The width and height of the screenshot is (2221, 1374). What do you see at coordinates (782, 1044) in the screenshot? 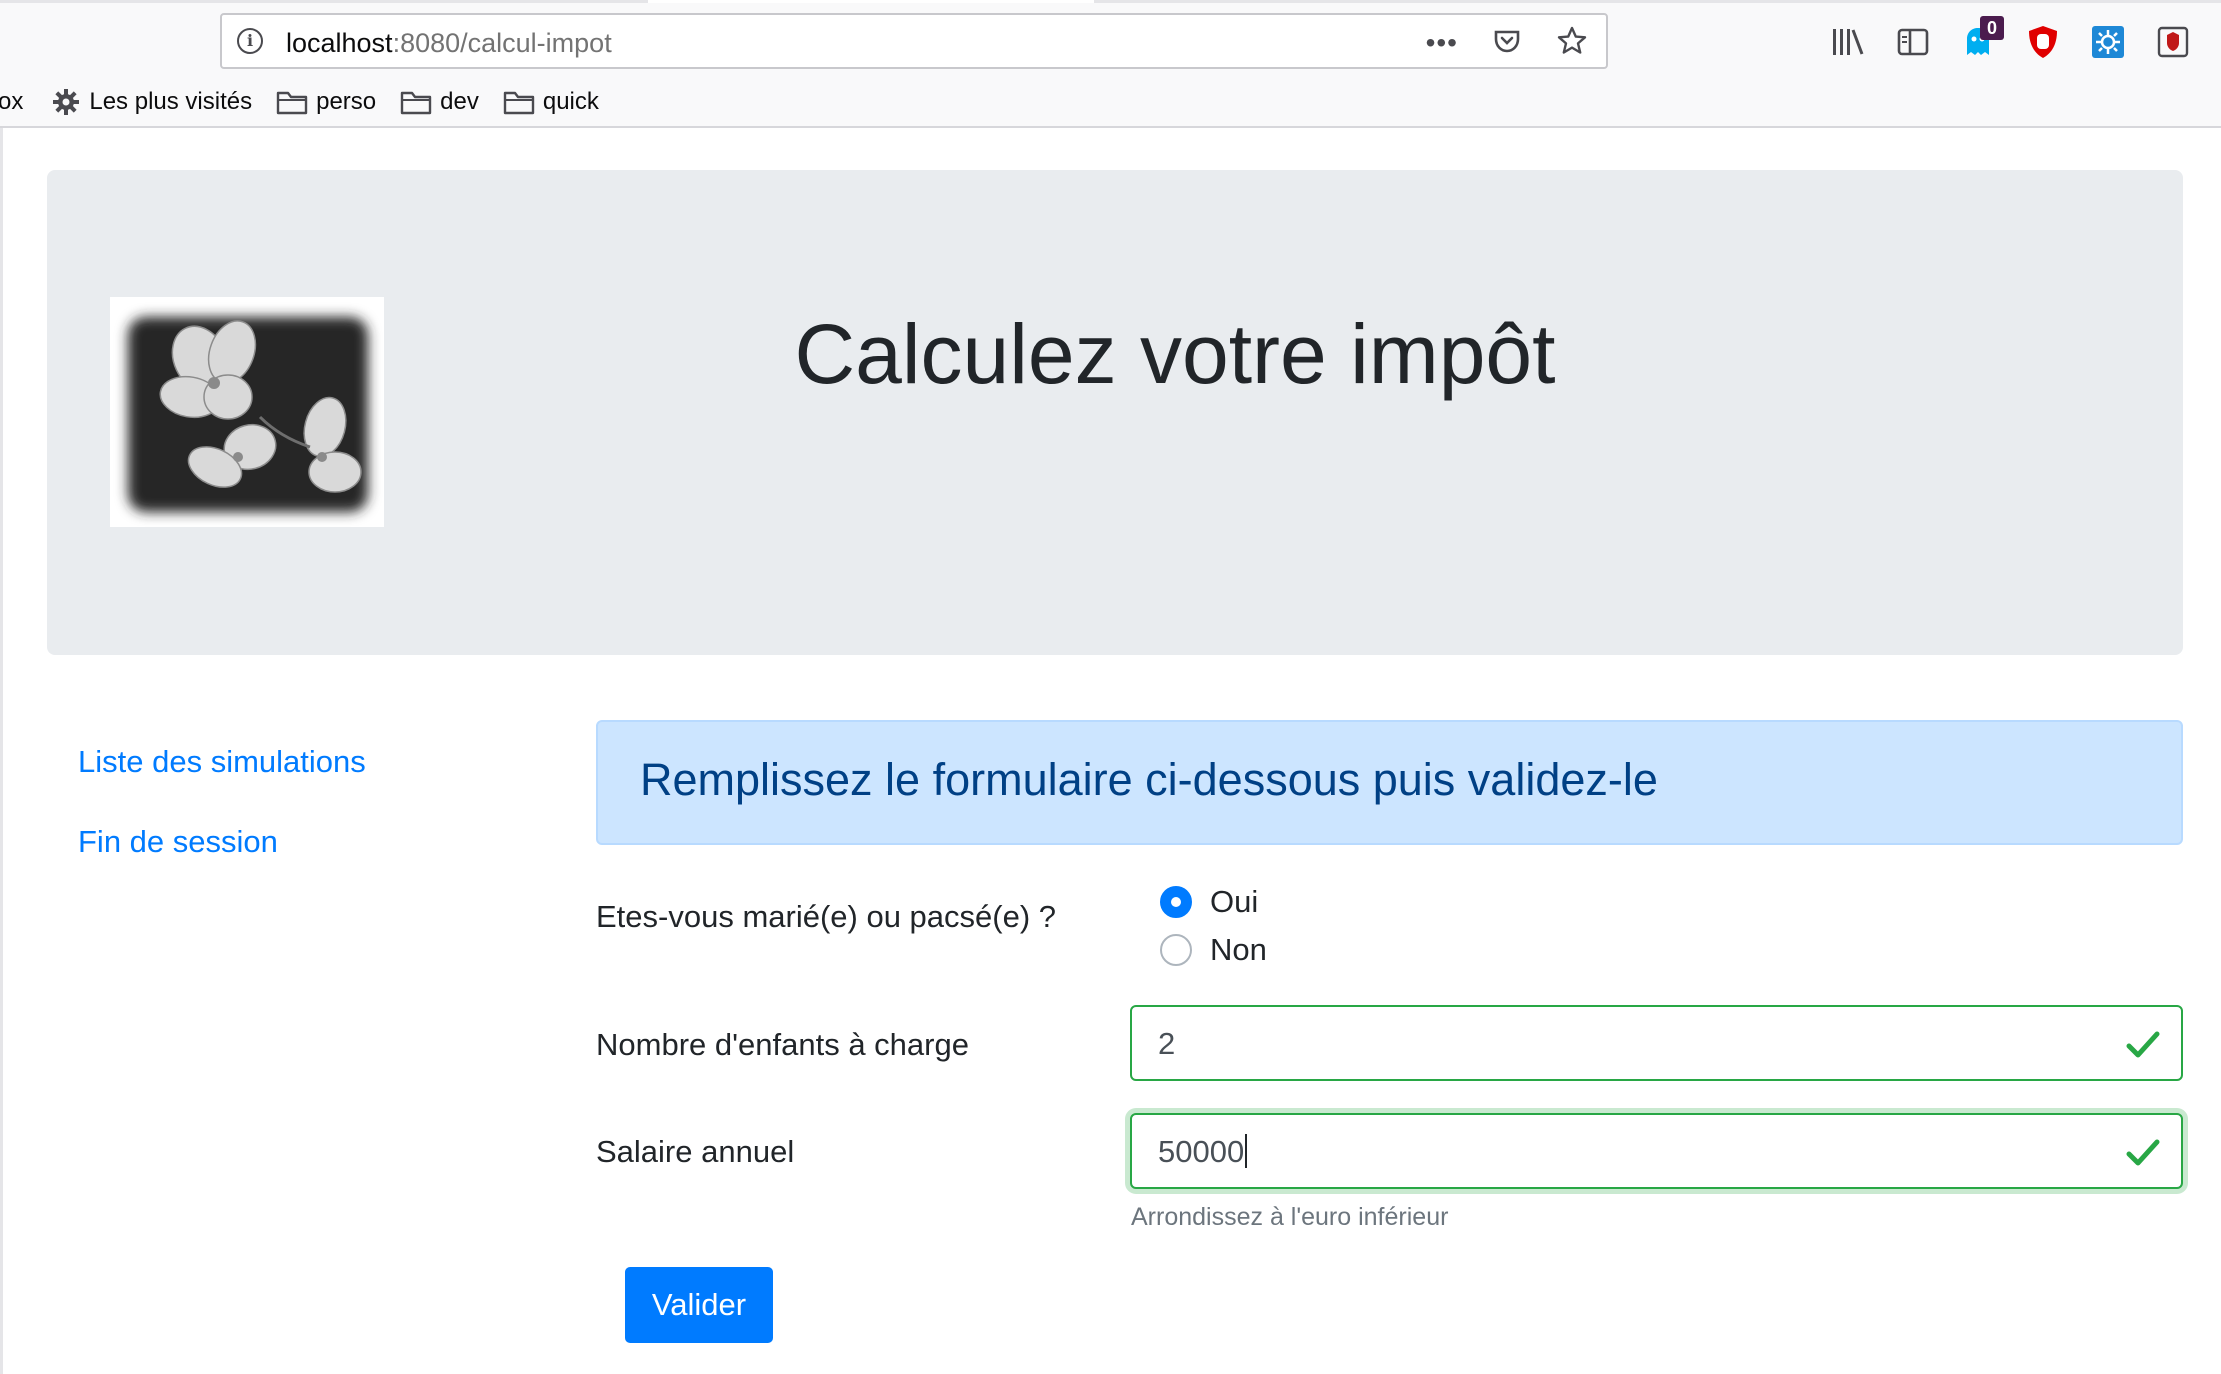
I see `children-label: Nombre d'enfants à charge` at bounding box center [782, 1044].